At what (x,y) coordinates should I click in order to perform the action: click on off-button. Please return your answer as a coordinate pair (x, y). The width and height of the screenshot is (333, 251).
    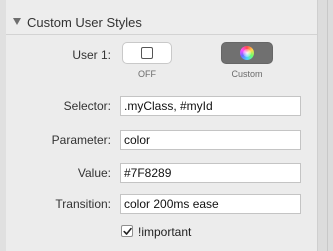
    Looking at the image, I should click on (147, 53).